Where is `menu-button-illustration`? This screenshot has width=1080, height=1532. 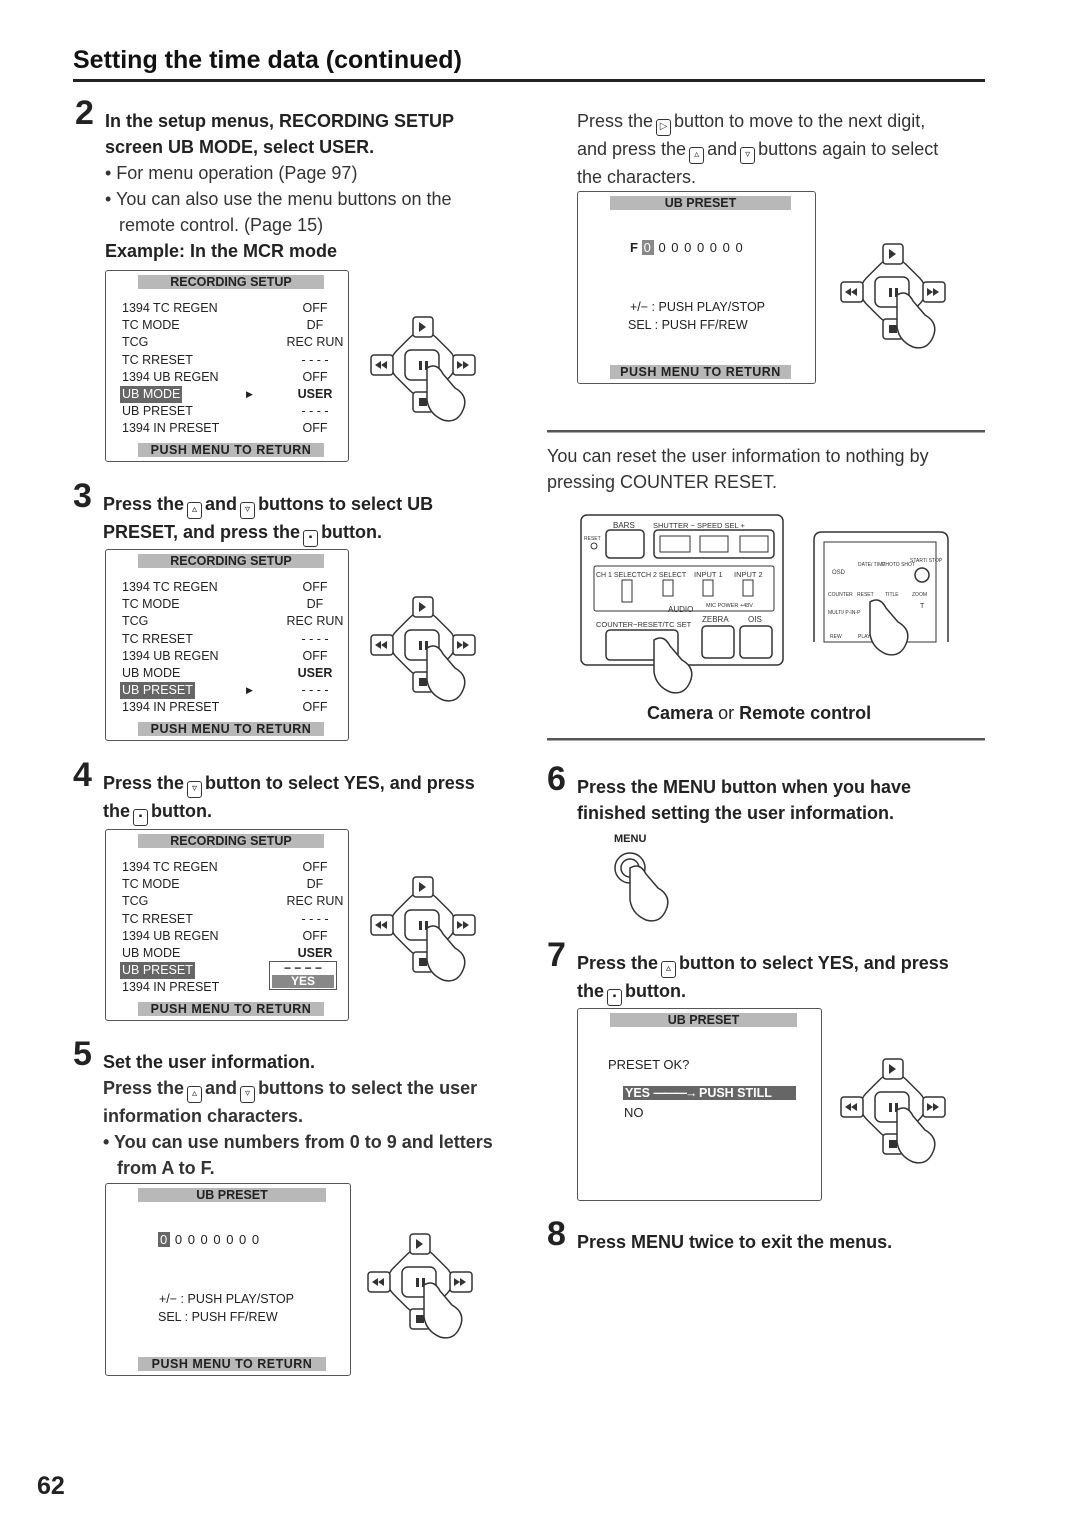 menu-button-illustration is located at coordinates (641, 887).